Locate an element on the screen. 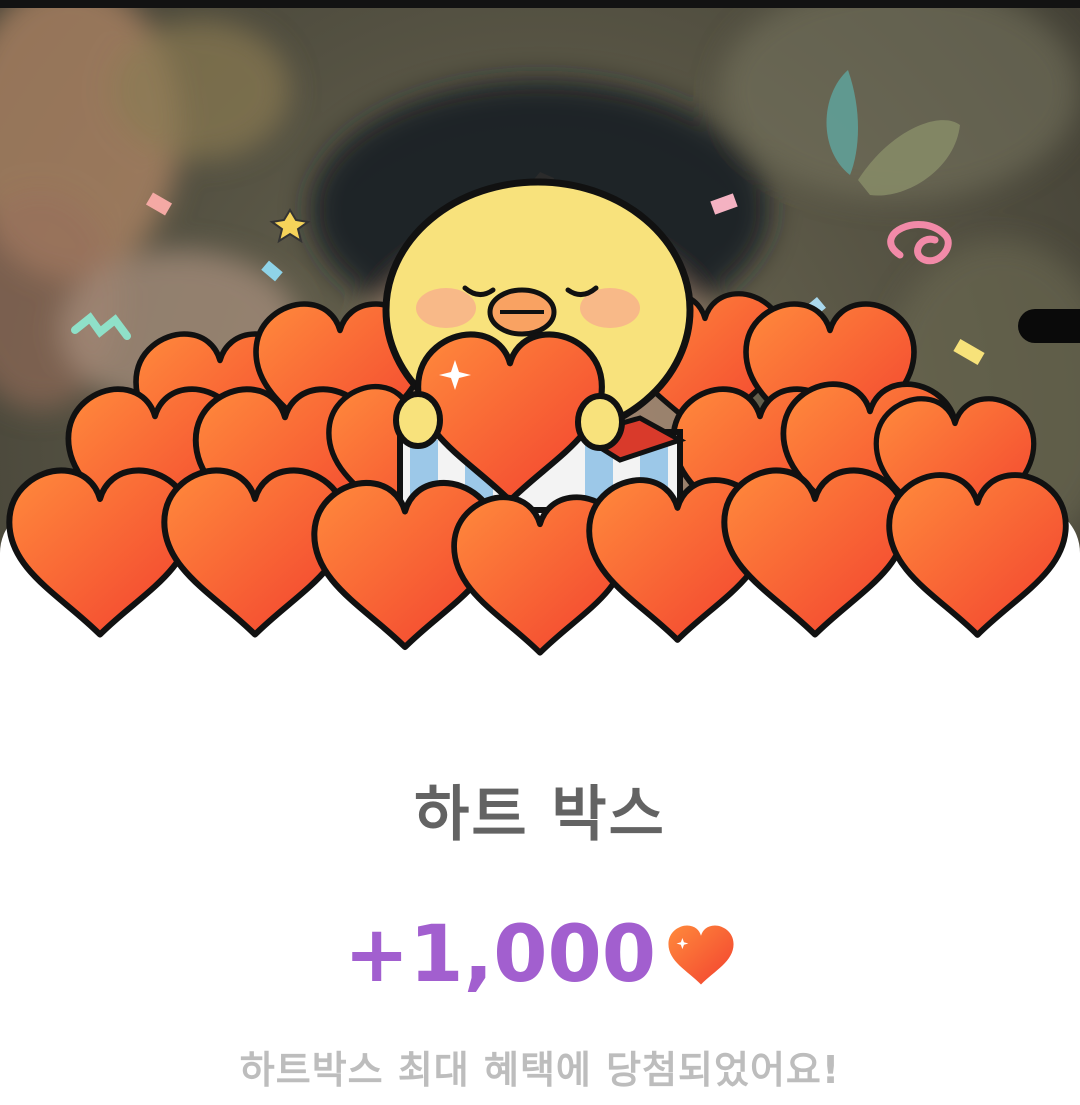 Image resolution: width=1080 pixels, height=1105 pixels. popup-title: 하트 박스 is located at coordinates (540, 815).